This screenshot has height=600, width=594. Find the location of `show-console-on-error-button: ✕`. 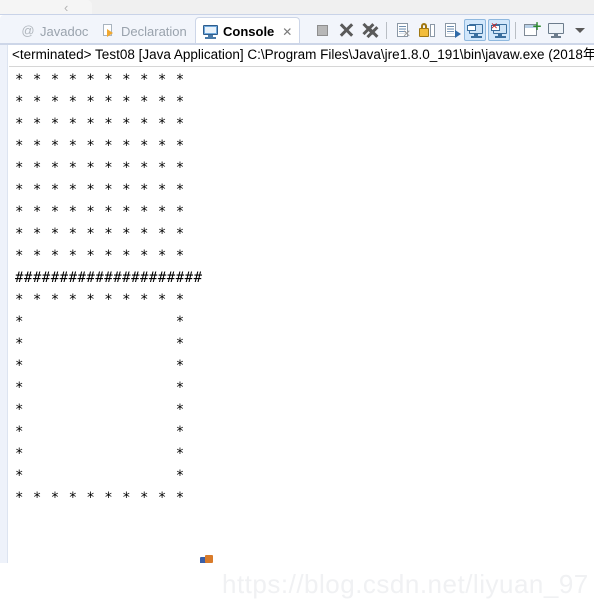

show-console-on-error-button: ✕ is located at coordinates (499, 30).